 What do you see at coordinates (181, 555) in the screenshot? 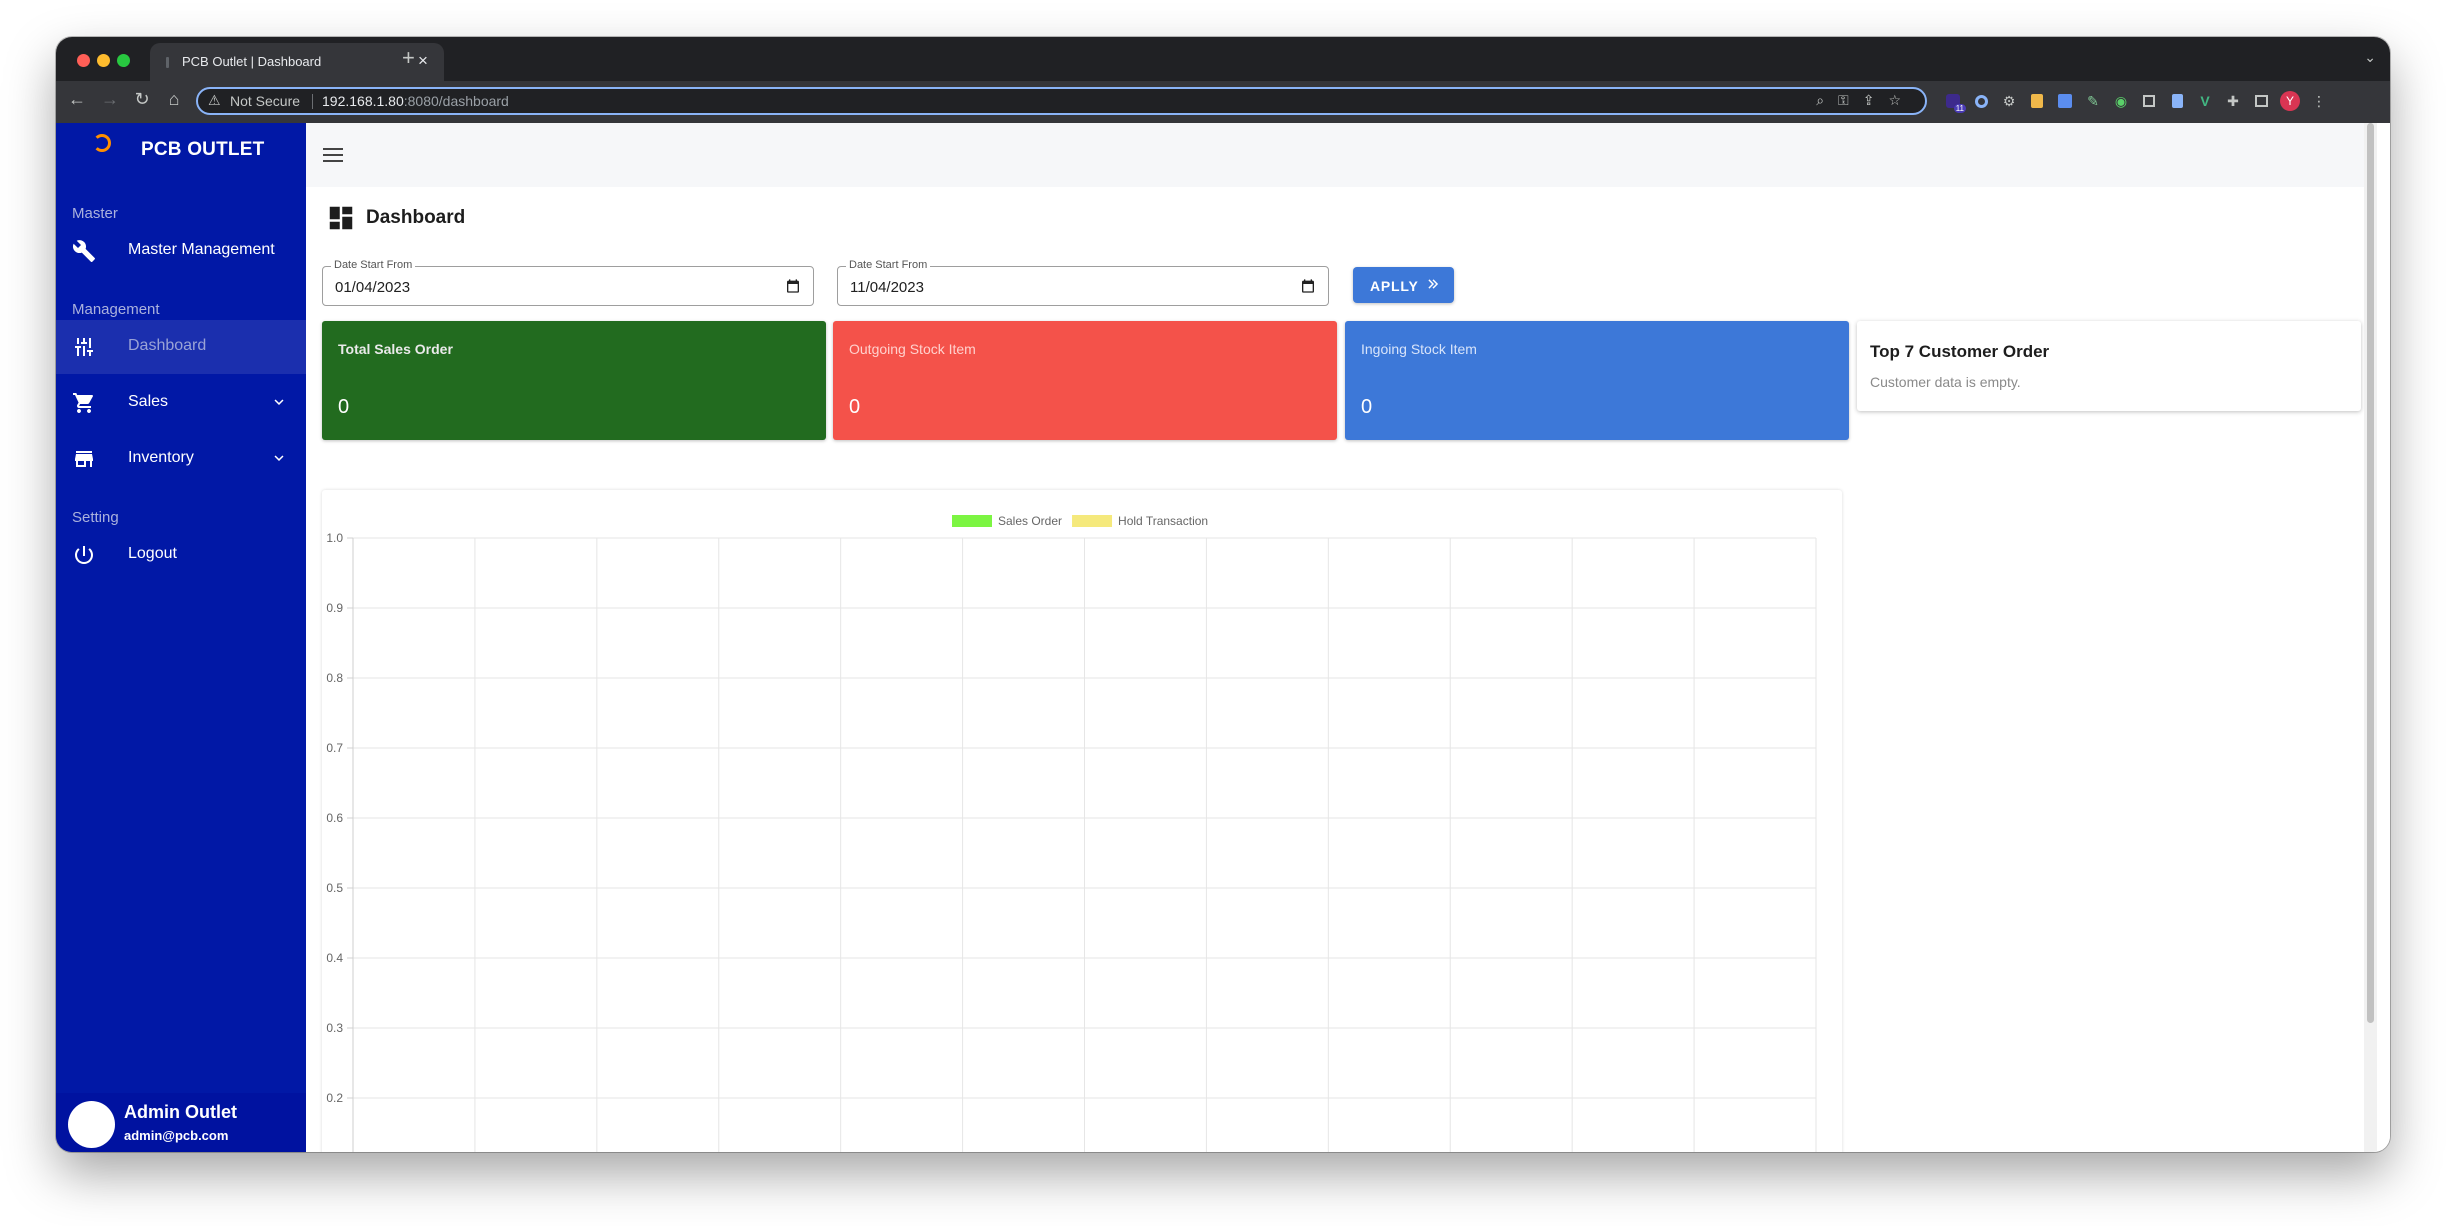
I see `sidebar-item-logout: Logout` at bounding box center [181, 555].